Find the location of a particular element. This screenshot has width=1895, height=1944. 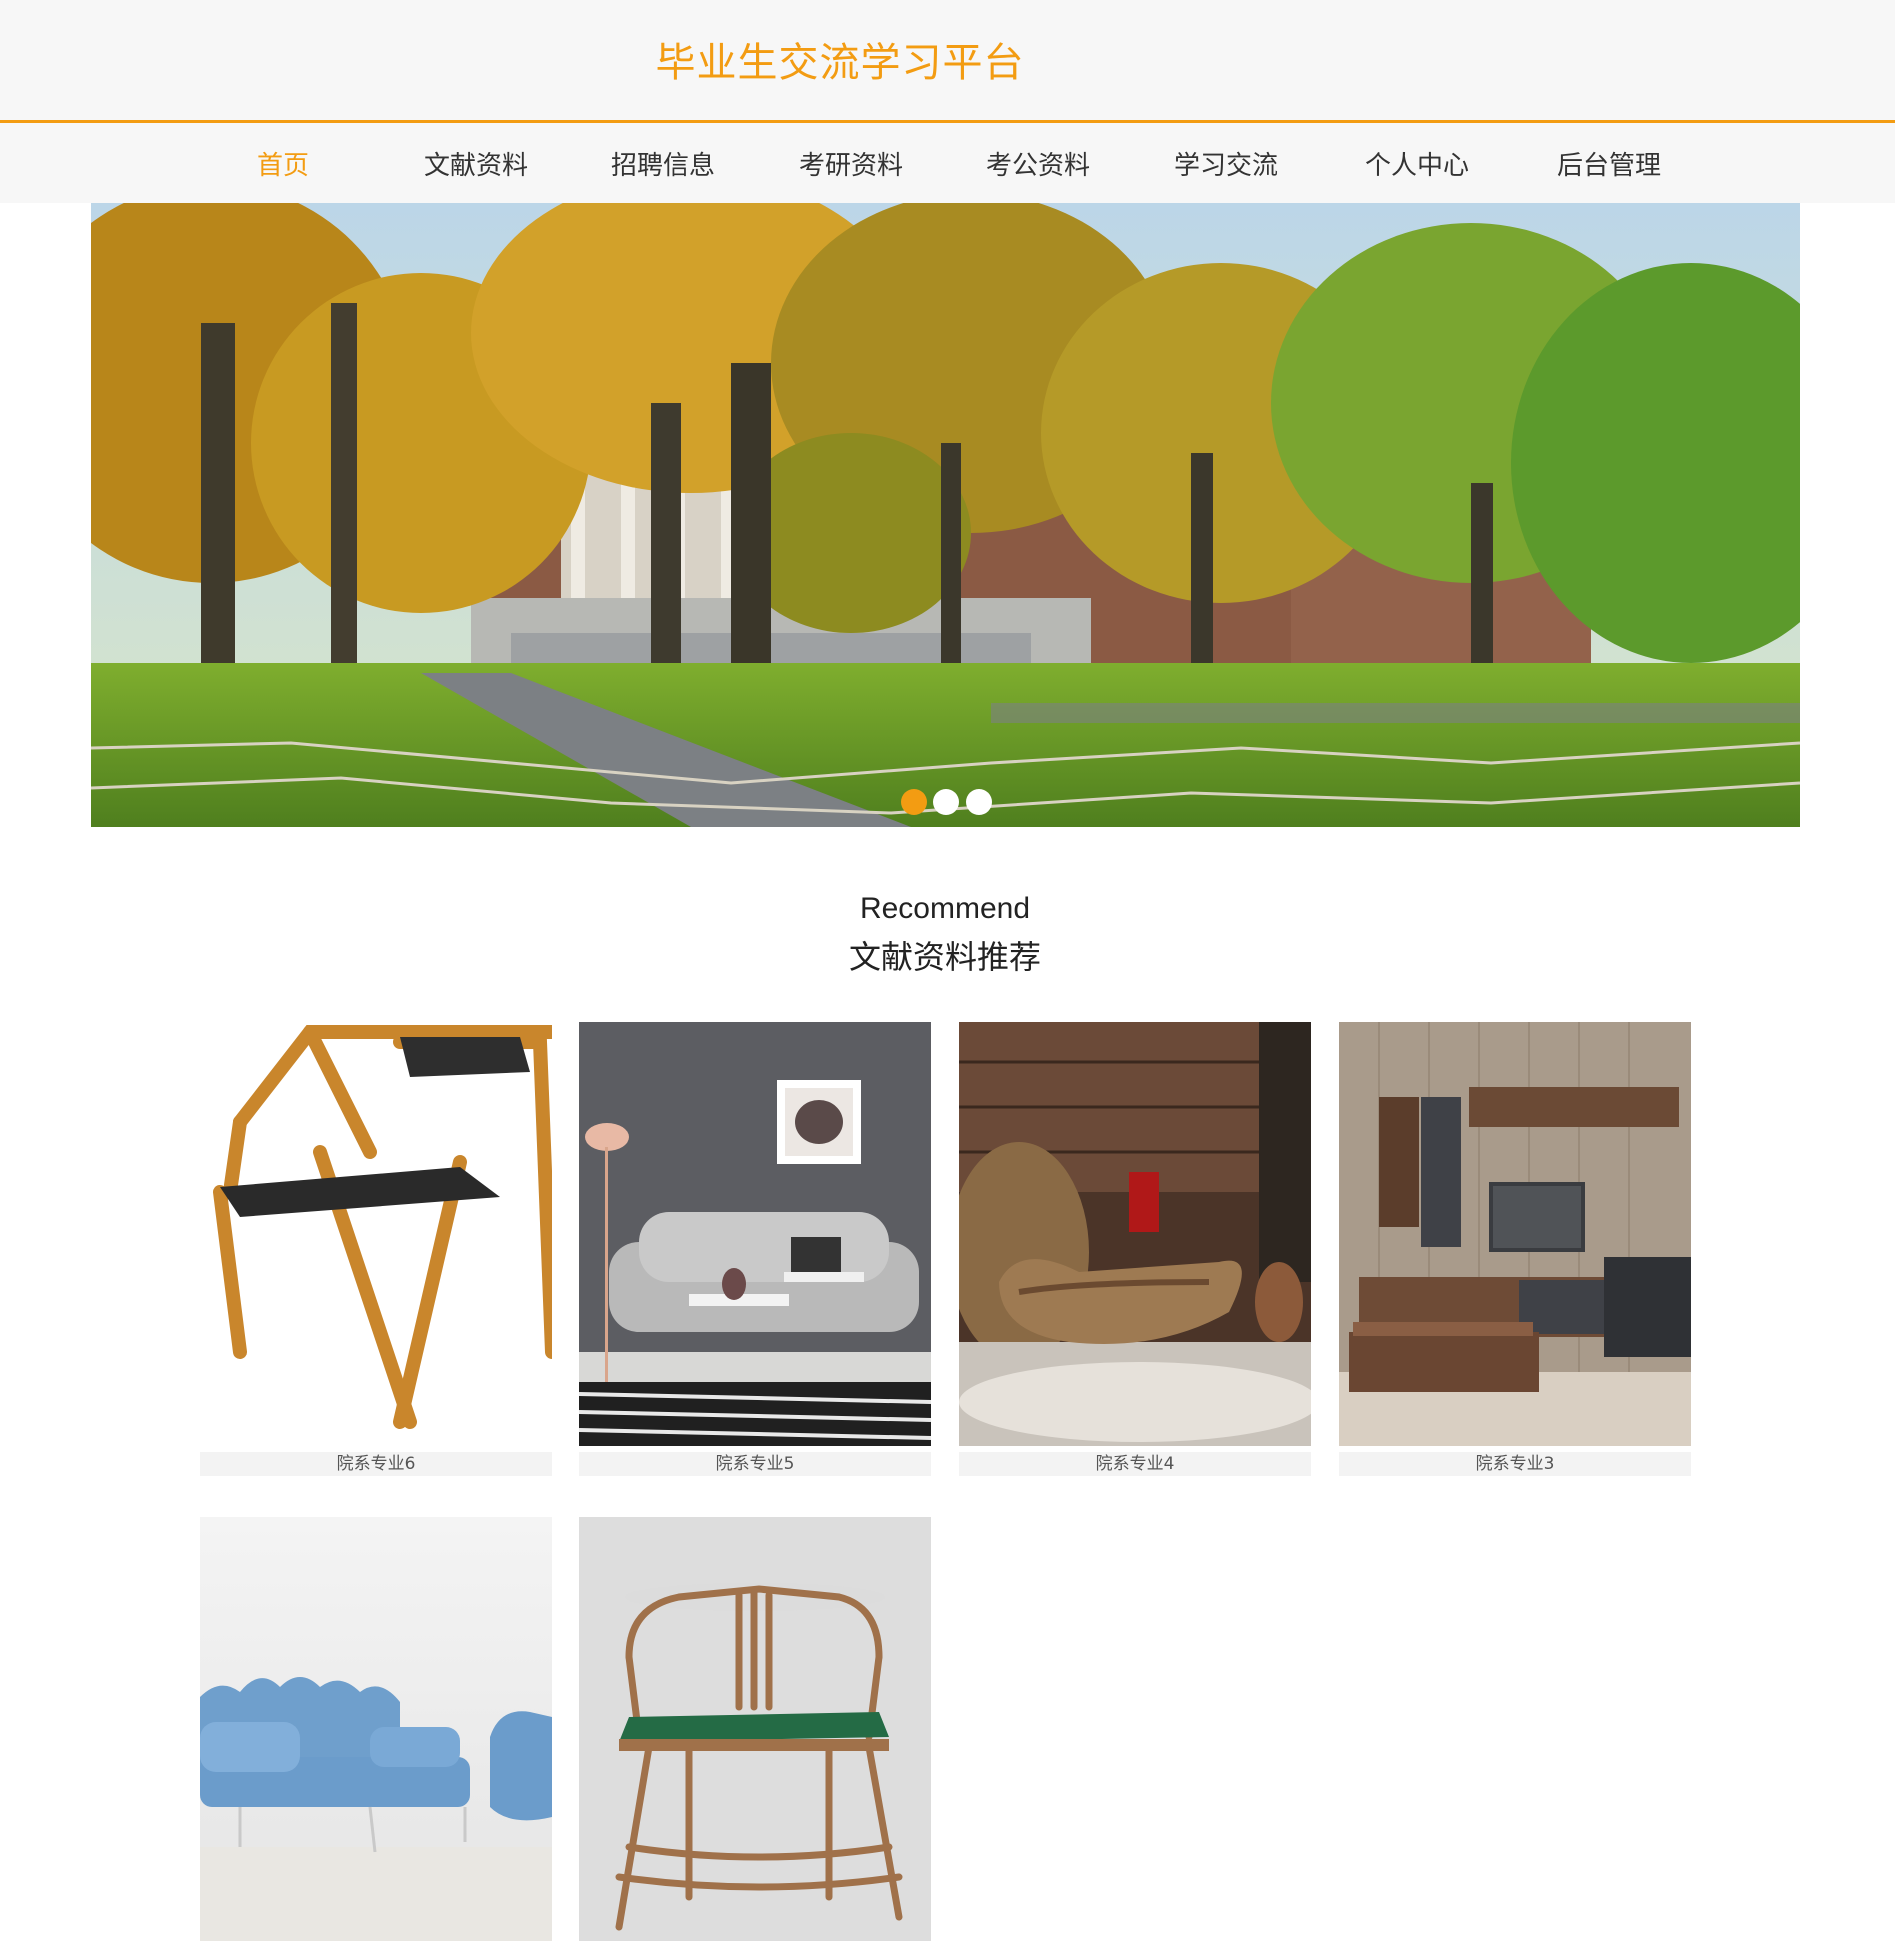

nav-item-civil-service: 考公资料 is located at coordinates (1038, 163).